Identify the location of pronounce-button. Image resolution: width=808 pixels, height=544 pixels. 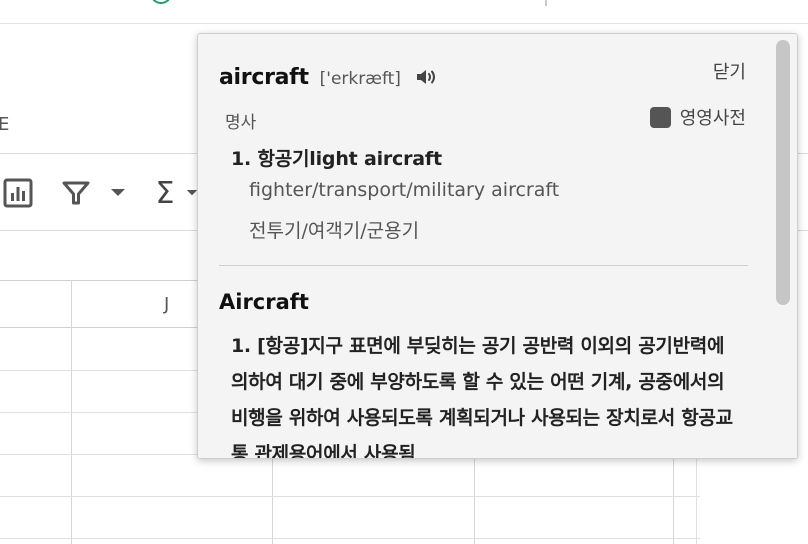
(427, 79).